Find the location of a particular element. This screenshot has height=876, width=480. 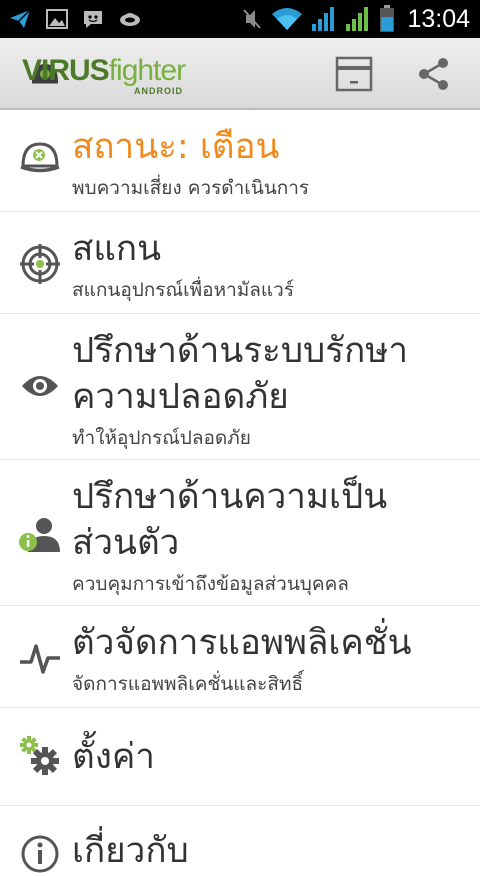

app-manager-subtitle: จัดการแอพพลิเคชั่นและสิทธิ์ is located at coordinates (188, 684).